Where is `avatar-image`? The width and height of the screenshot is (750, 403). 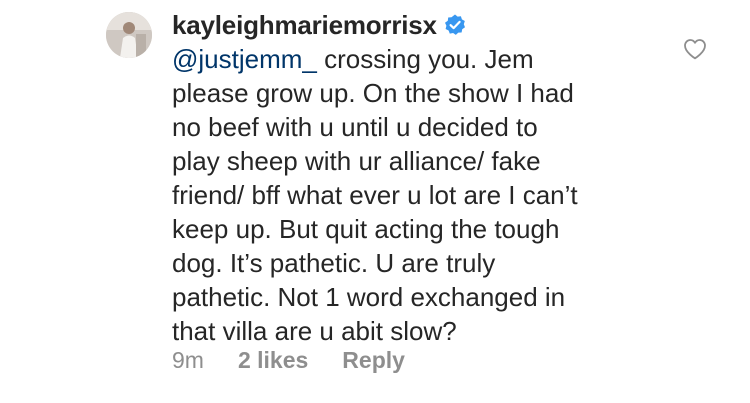 avatar-image is located at coordinates (129, 35).